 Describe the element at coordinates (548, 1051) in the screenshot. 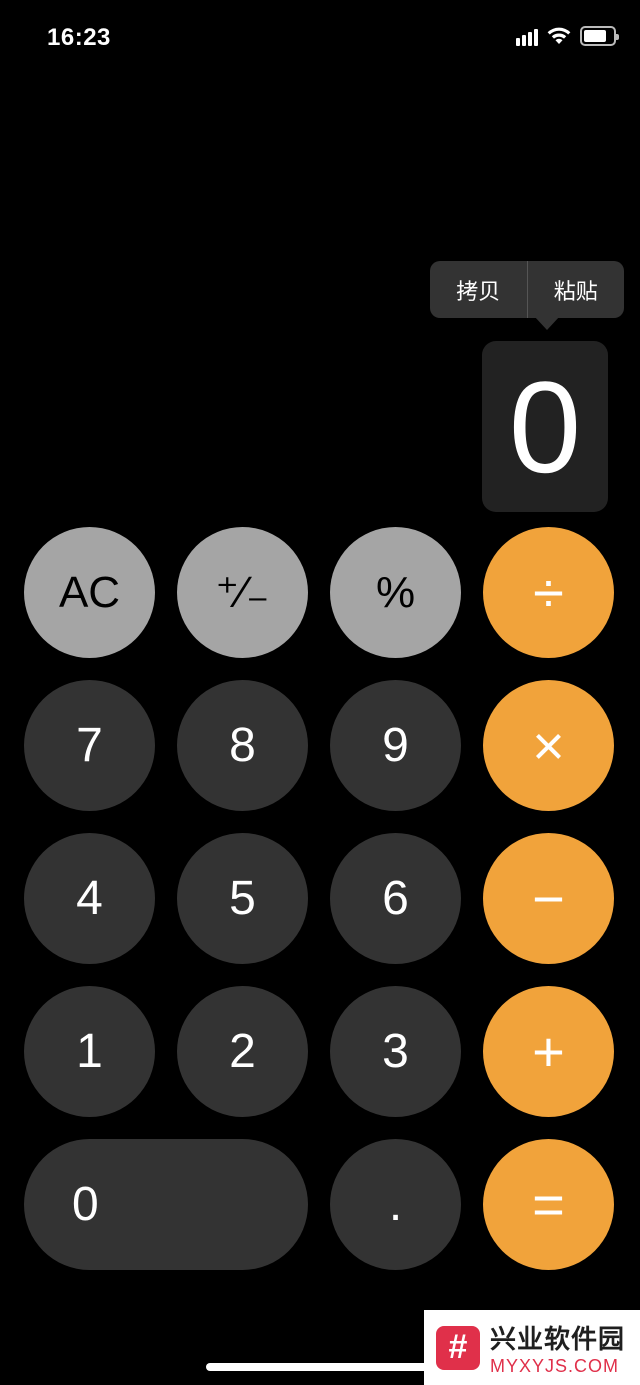

I see `plus-button: +` at that location.